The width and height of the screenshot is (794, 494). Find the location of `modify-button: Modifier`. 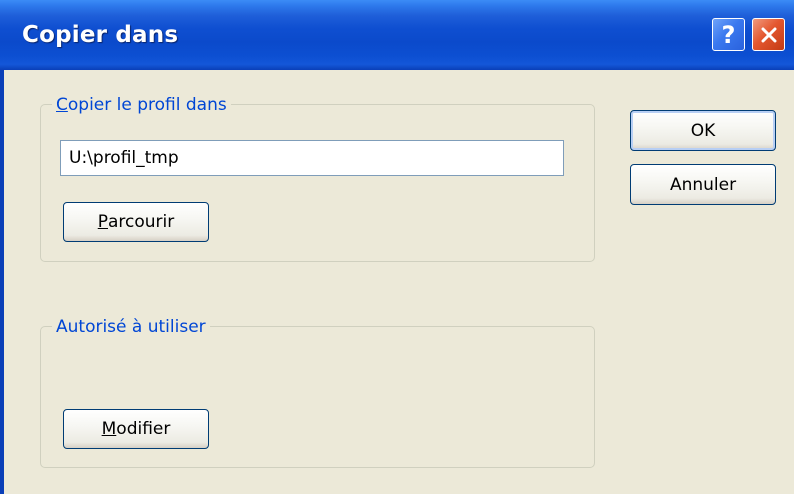

modify-button: Modifier is located at coordinates (136, 429).